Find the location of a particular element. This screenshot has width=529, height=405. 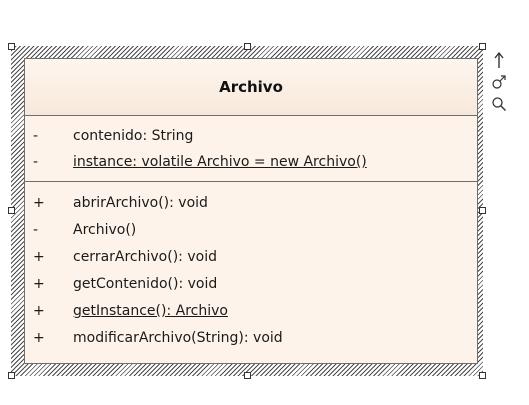

resize-handle-bottom-center is located at coordinates (247, 375).